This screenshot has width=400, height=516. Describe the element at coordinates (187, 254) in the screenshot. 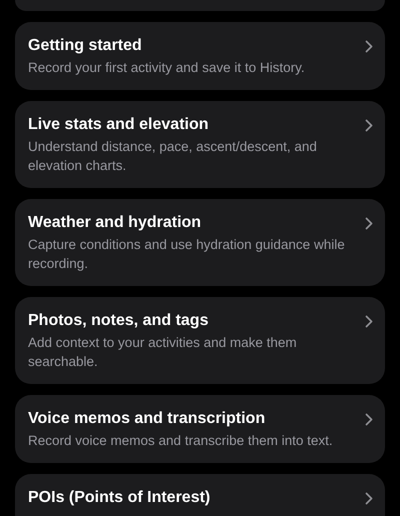

I see `card-description: Capture conditions and use hydration guidance while recording.` at that location.